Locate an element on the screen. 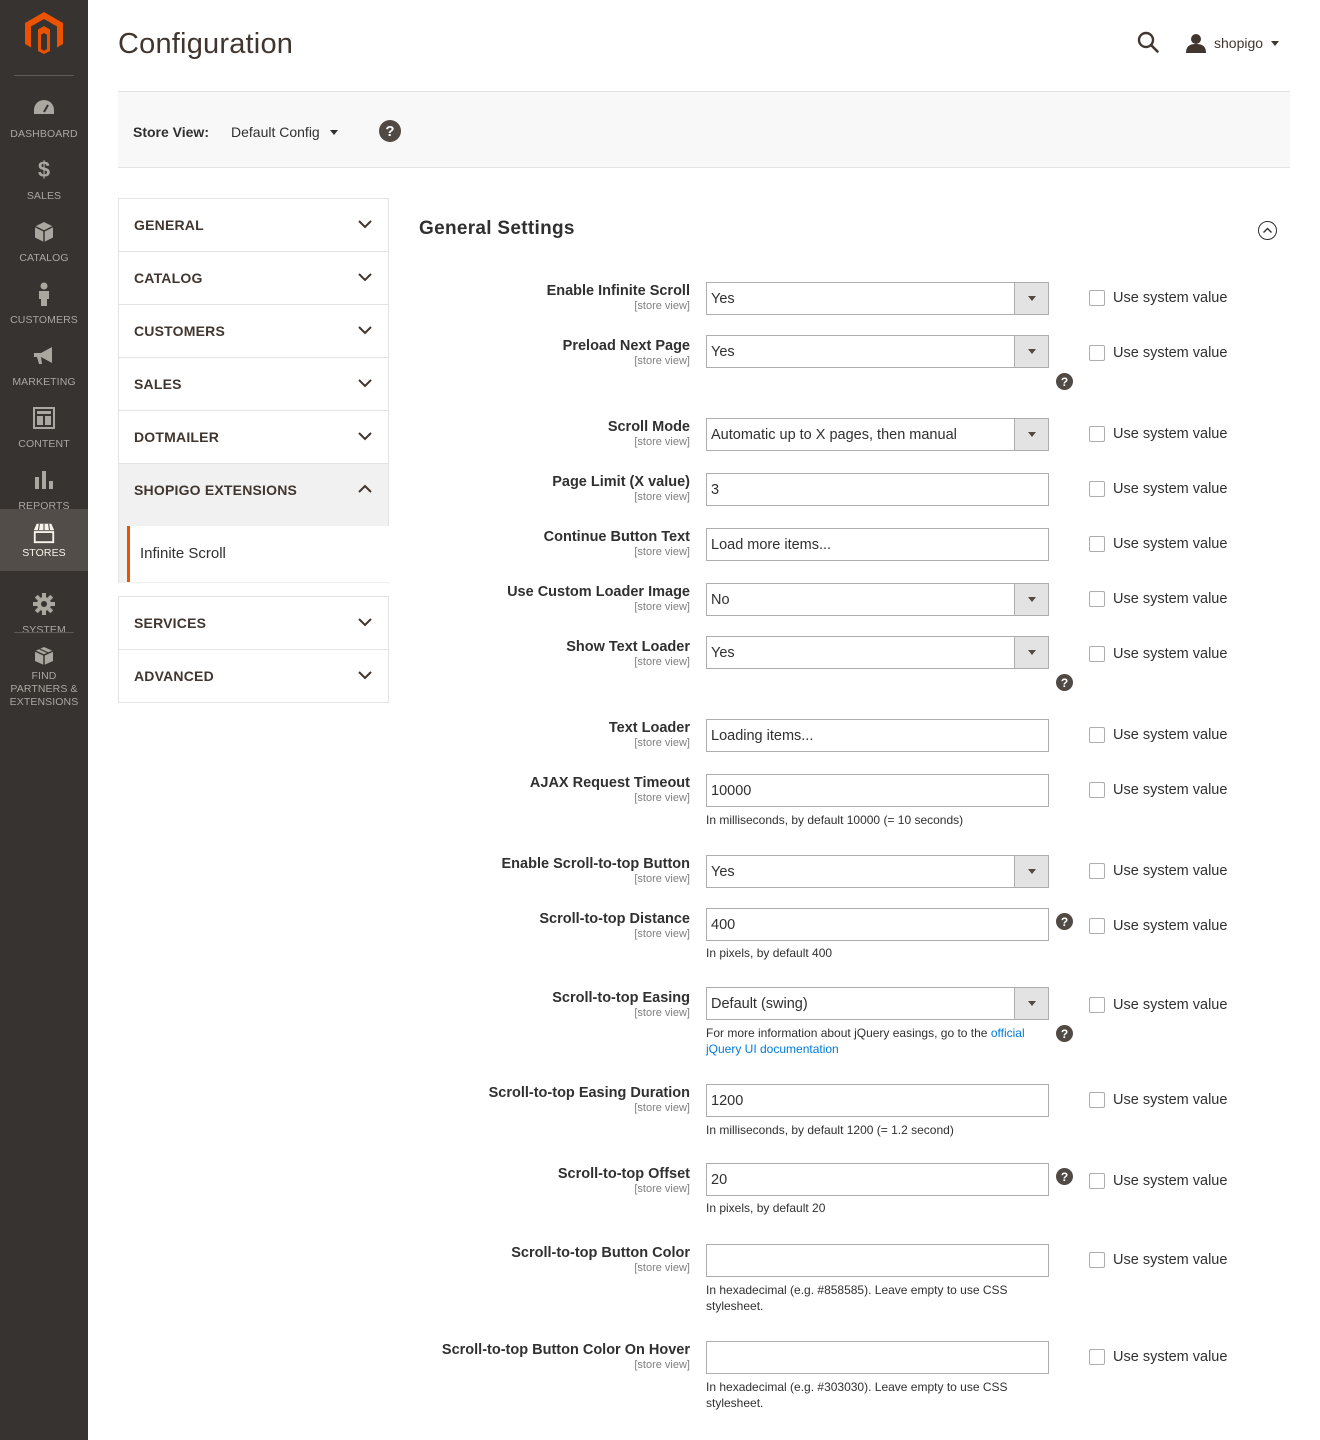  preload-next-page-select: Yes is located at coordinates (877, 351).